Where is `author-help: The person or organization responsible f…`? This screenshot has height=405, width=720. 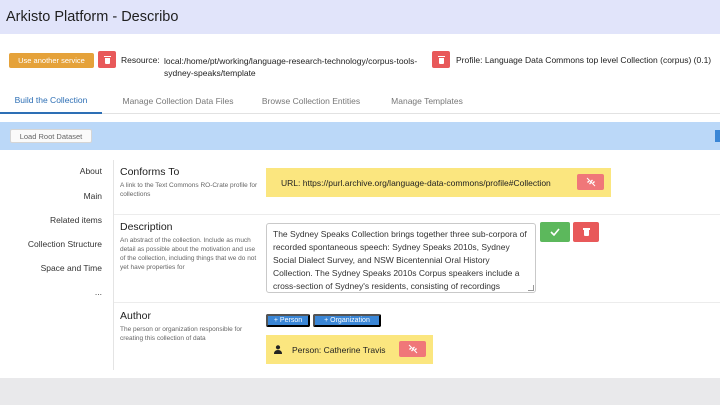
author-help: The person or organization responsible f… is located at coordinates (181, 334).